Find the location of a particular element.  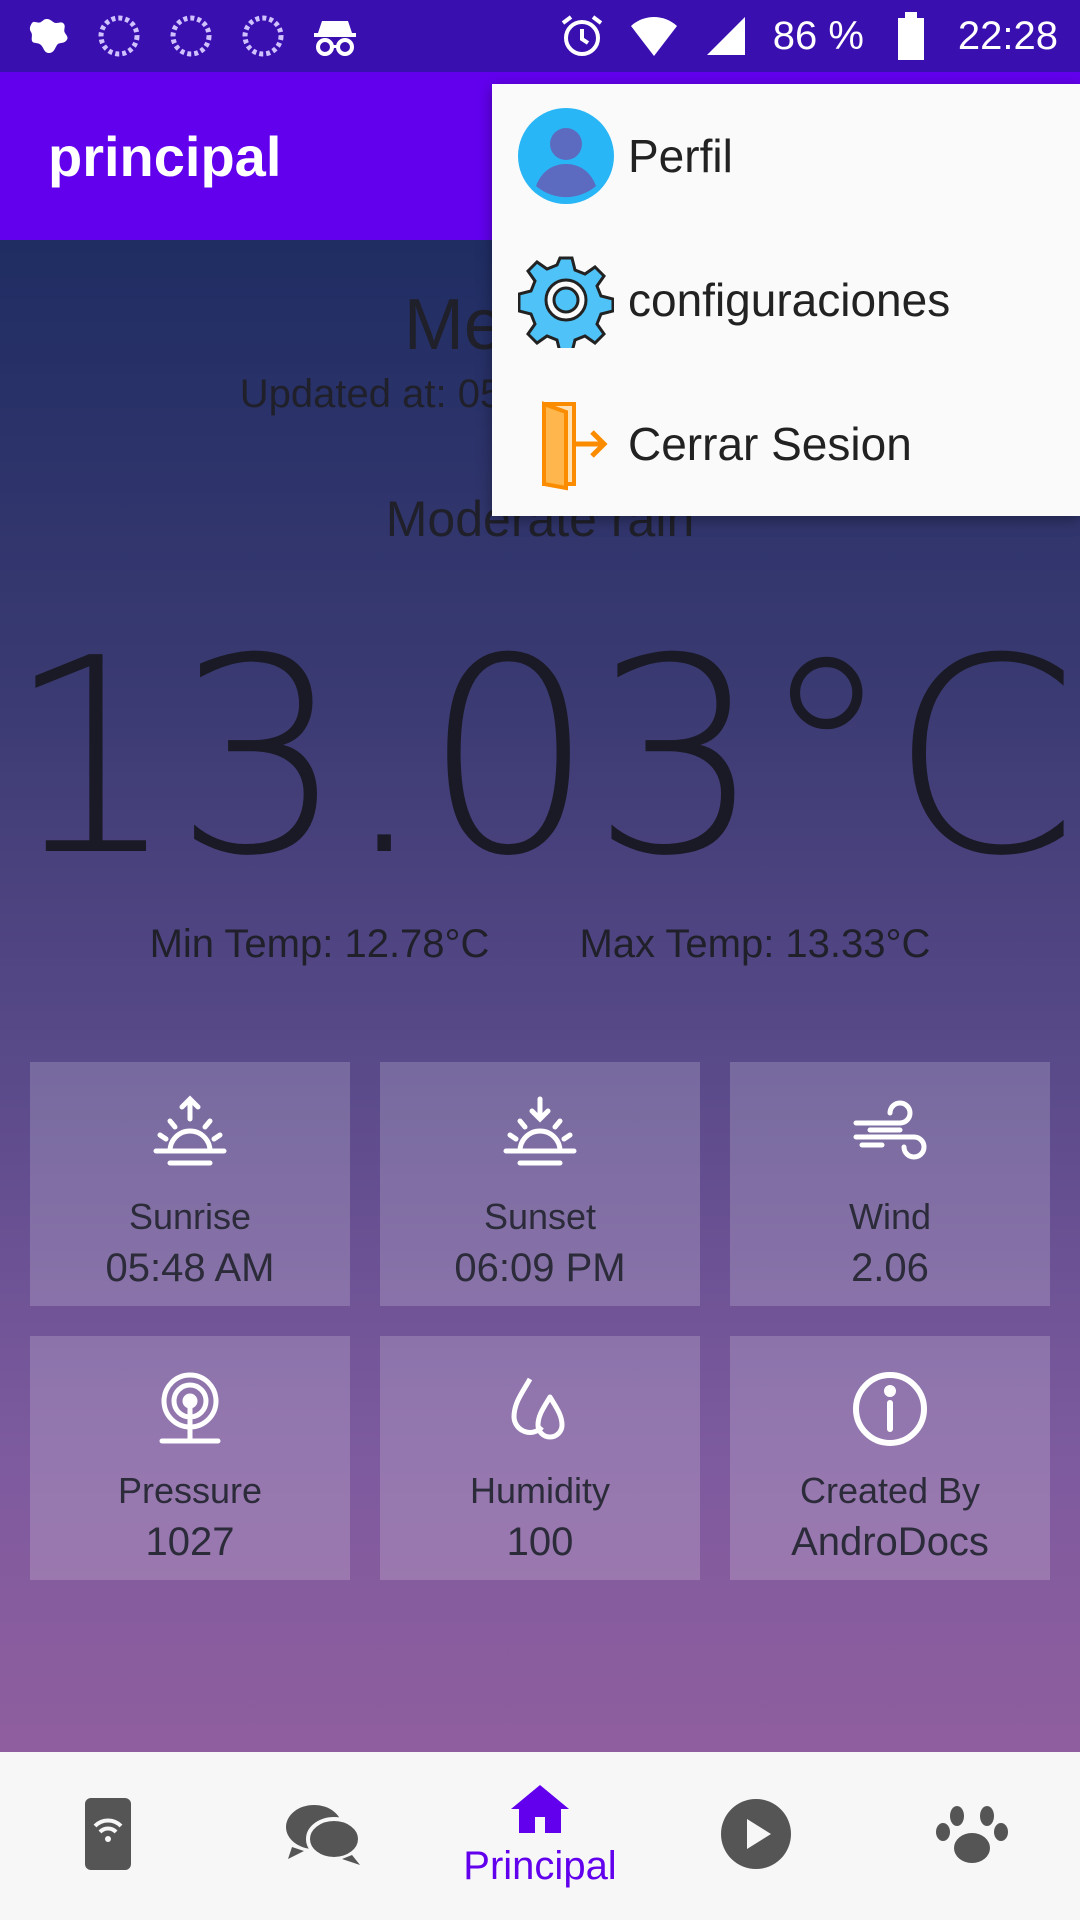

app-notification-icon is located at coordinates (47, 36).